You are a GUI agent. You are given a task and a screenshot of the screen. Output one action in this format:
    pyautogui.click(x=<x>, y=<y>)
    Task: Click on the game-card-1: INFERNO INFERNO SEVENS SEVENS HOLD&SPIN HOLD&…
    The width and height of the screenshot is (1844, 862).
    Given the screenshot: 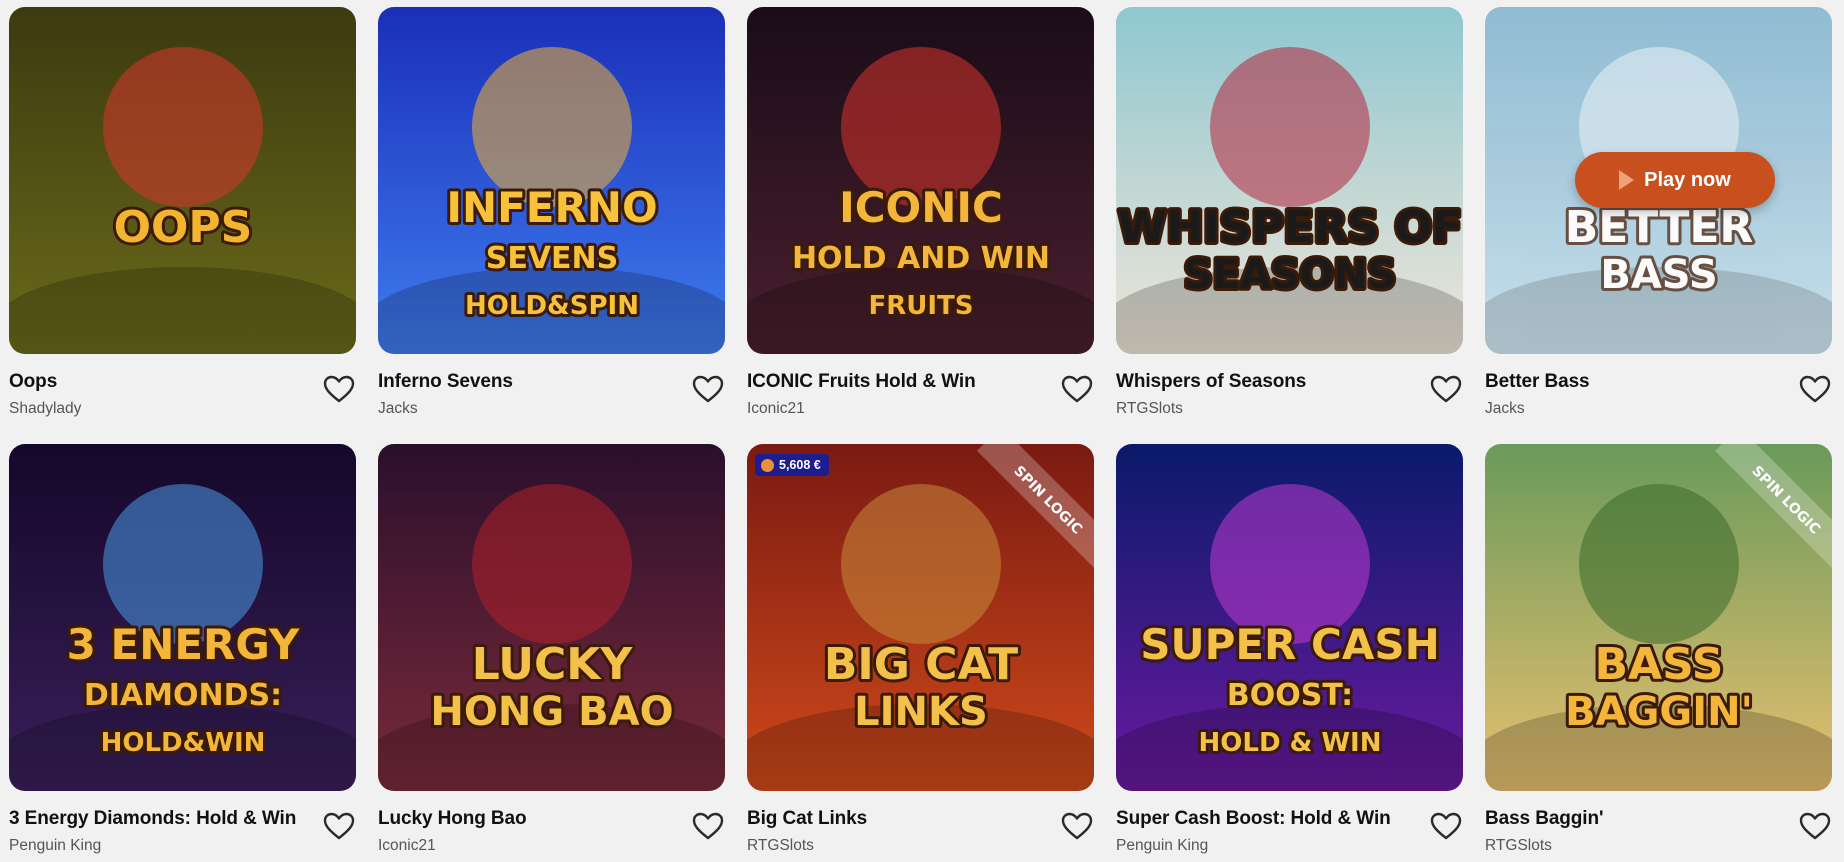 What is the action you would take?
    pyautogui.click(x=551, y=212)
    